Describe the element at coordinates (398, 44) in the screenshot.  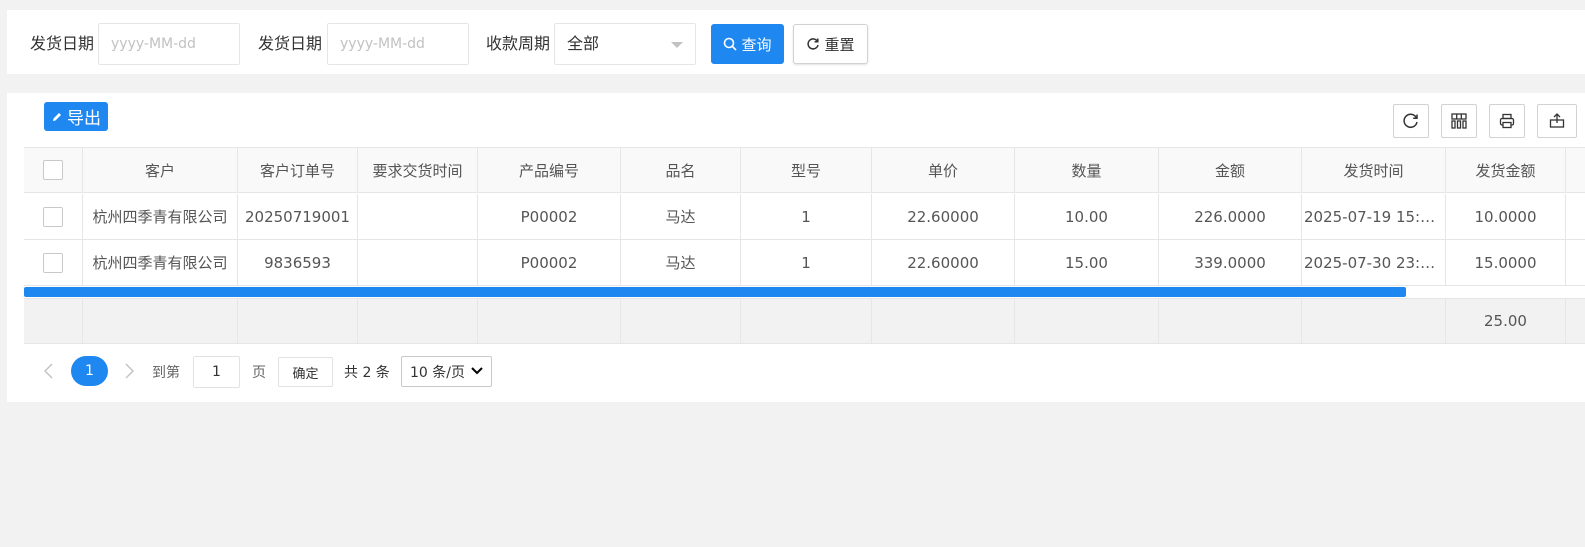
I see `ship-date-end-input` at that location.